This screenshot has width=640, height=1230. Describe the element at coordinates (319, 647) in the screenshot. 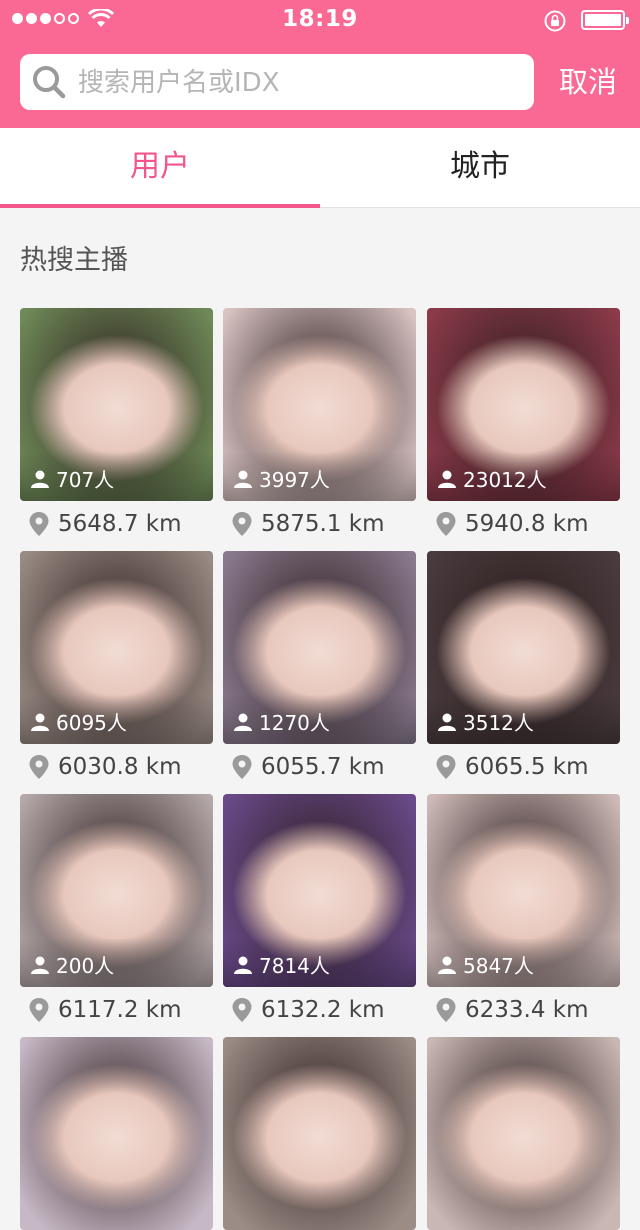

I see `streamer-thumbnail: 1270人` at that location.